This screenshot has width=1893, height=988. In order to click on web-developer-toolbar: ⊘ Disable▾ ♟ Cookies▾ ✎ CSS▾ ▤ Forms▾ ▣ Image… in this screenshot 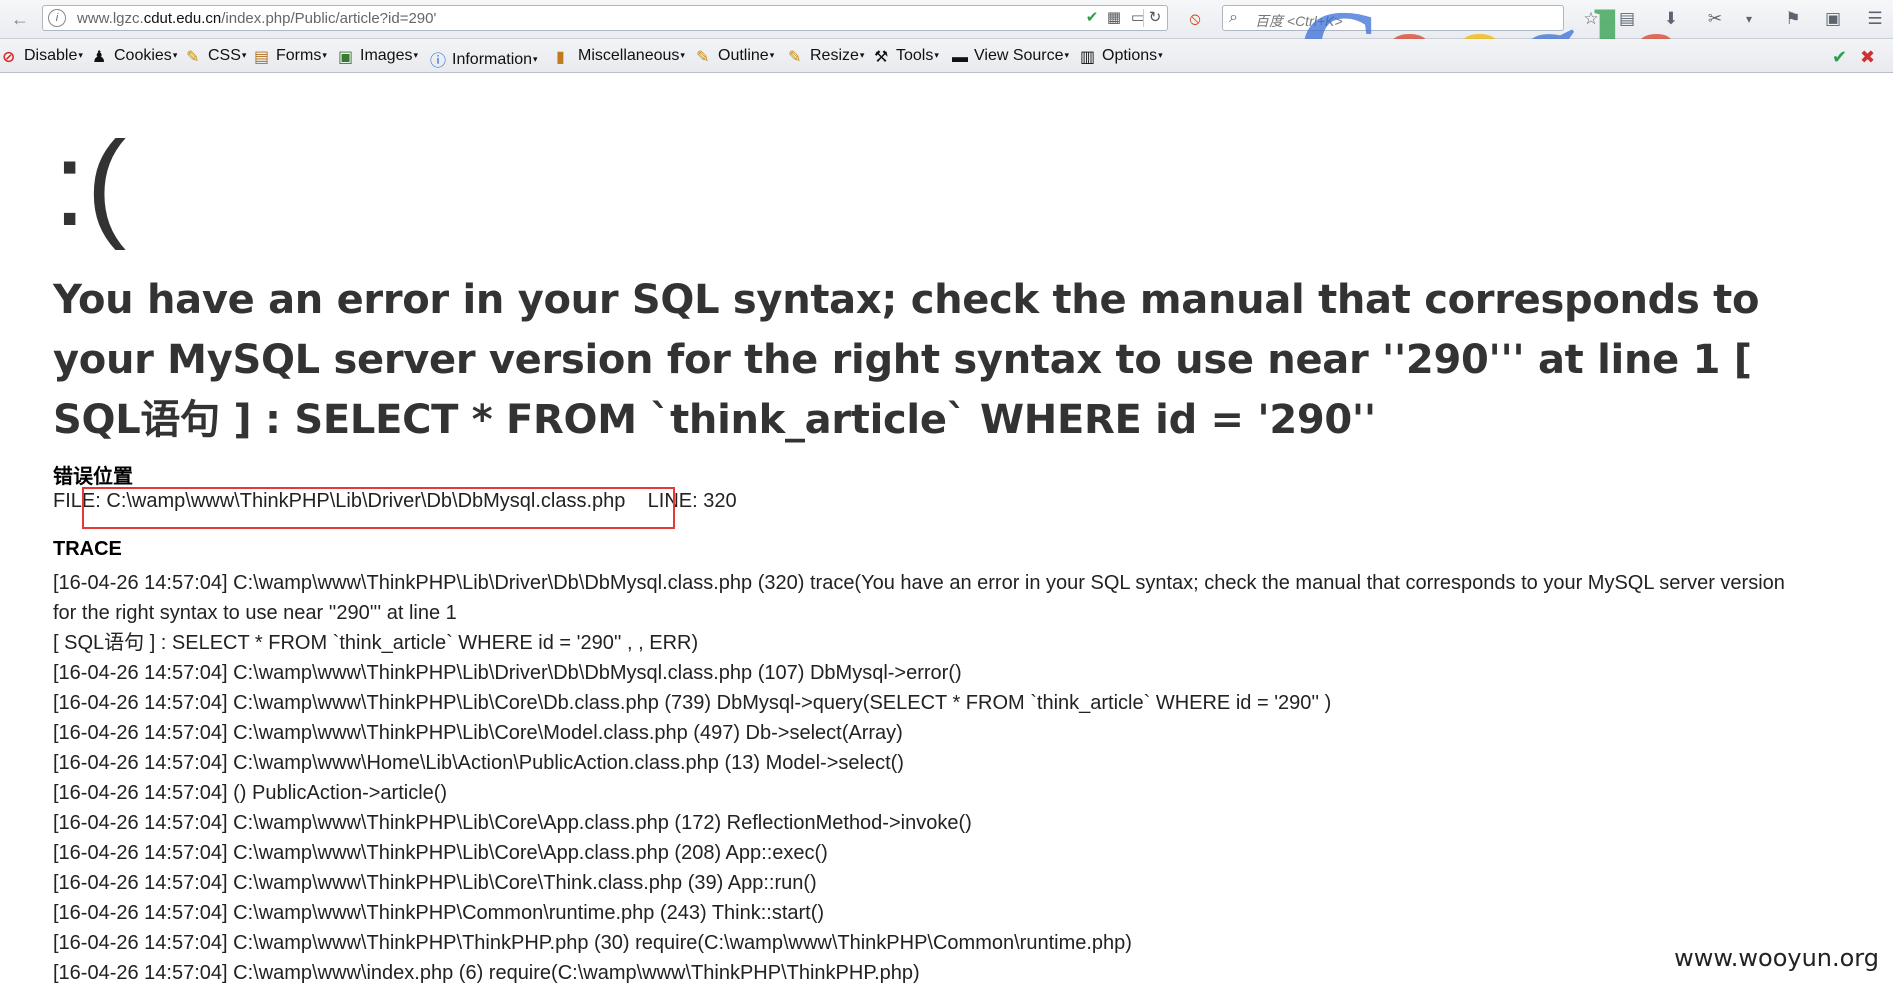, I will do `click(946, 56)`.